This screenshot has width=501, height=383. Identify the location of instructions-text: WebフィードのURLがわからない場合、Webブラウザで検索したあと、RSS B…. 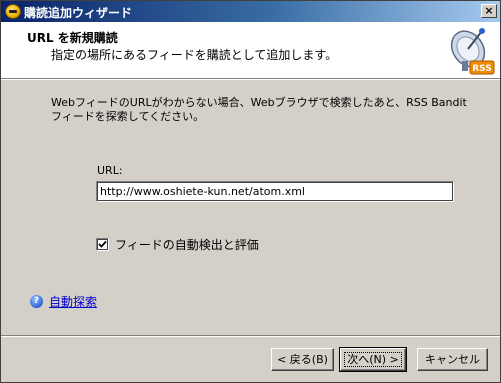
(259, 109).